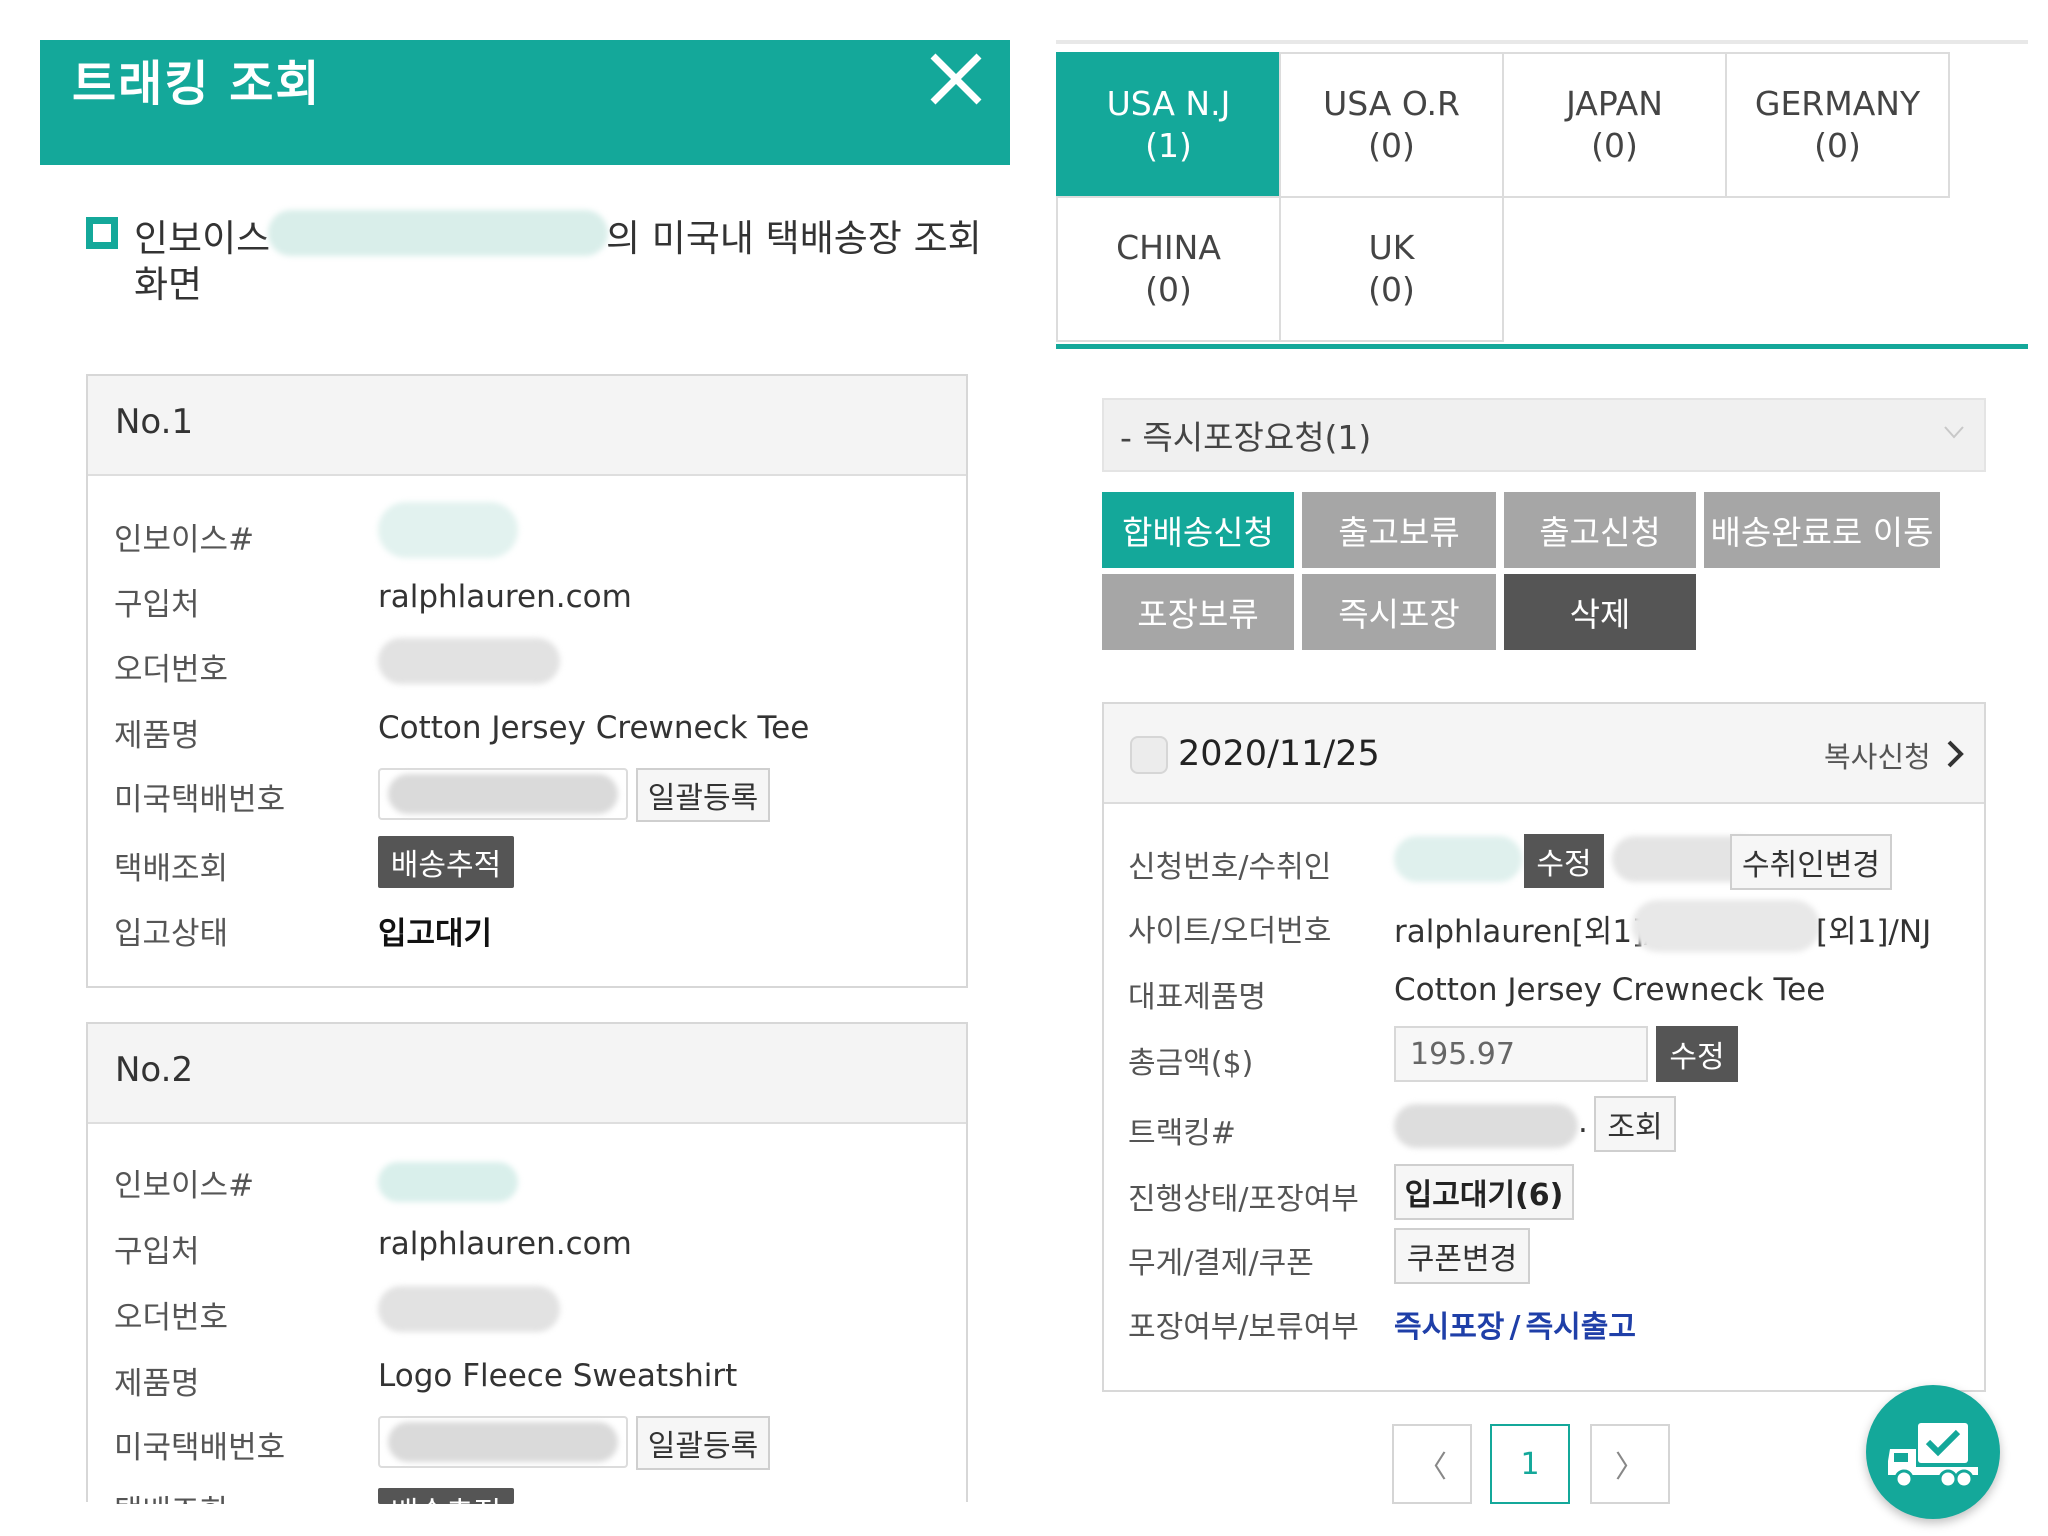 This screenshot has width=2048, height=1536. What do you see at coordinates (1182, 1133) in the screenshot?
I see `tracking-label: 트랙킹#` at bounding box center [1182, 1133].